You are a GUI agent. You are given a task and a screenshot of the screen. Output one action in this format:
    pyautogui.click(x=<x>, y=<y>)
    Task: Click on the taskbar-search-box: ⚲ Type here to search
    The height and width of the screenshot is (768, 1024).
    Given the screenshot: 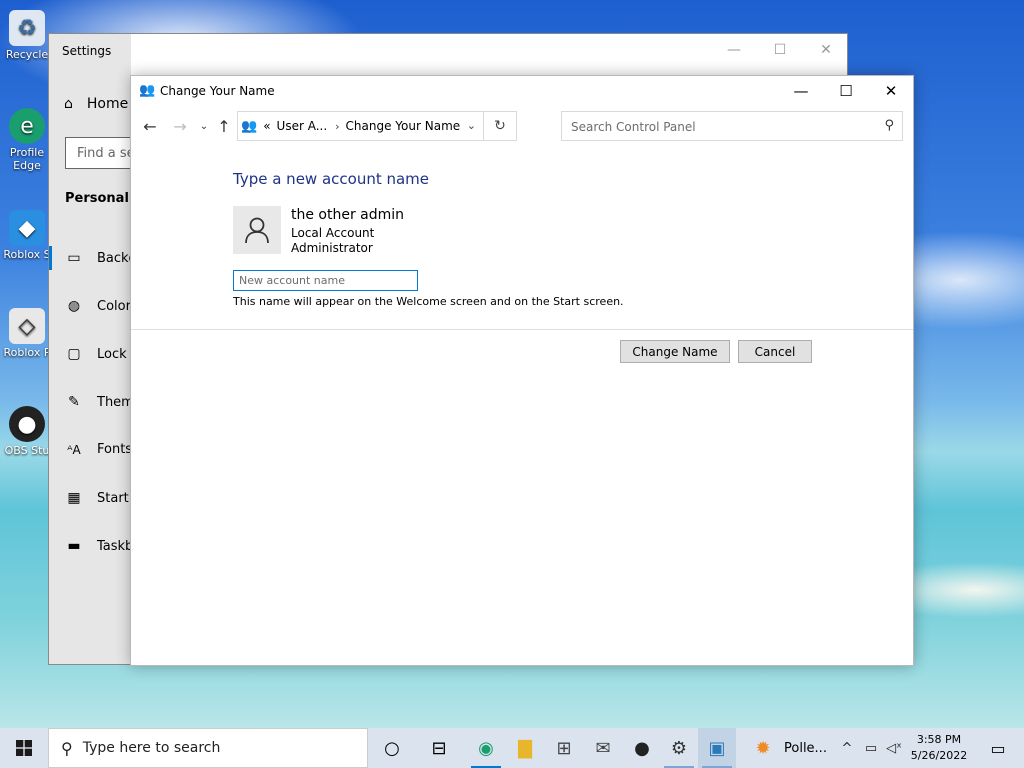 What is the action you would take?
    pyautogui.click(x=208, y=748)
    